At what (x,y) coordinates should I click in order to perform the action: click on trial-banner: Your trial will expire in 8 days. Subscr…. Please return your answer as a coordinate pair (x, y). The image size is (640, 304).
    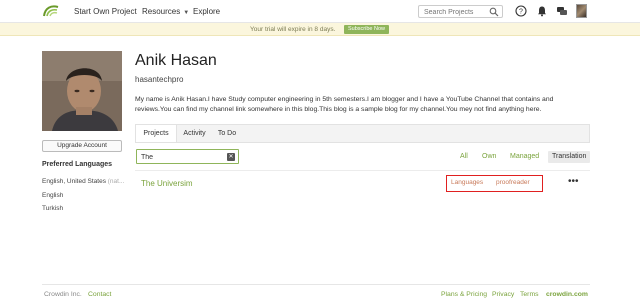
    Looking at the image, I should click on (320, 29).